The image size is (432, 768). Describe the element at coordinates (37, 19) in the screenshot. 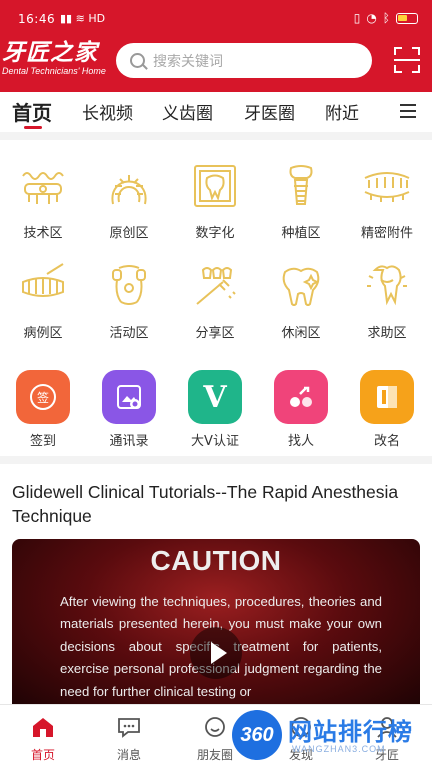

I see `status-time: 16:46` at that location.